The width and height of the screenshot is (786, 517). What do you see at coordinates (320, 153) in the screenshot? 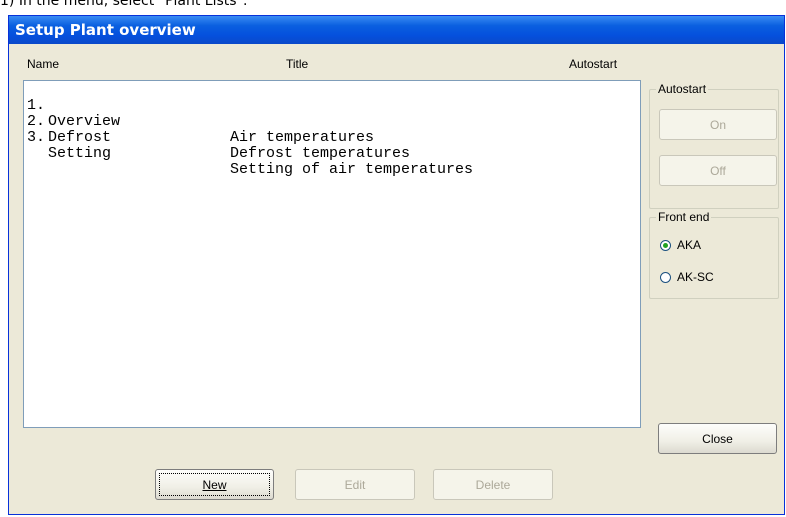
I see `list-item-title: Defrost temperatures` at bounding box center [320, 153].